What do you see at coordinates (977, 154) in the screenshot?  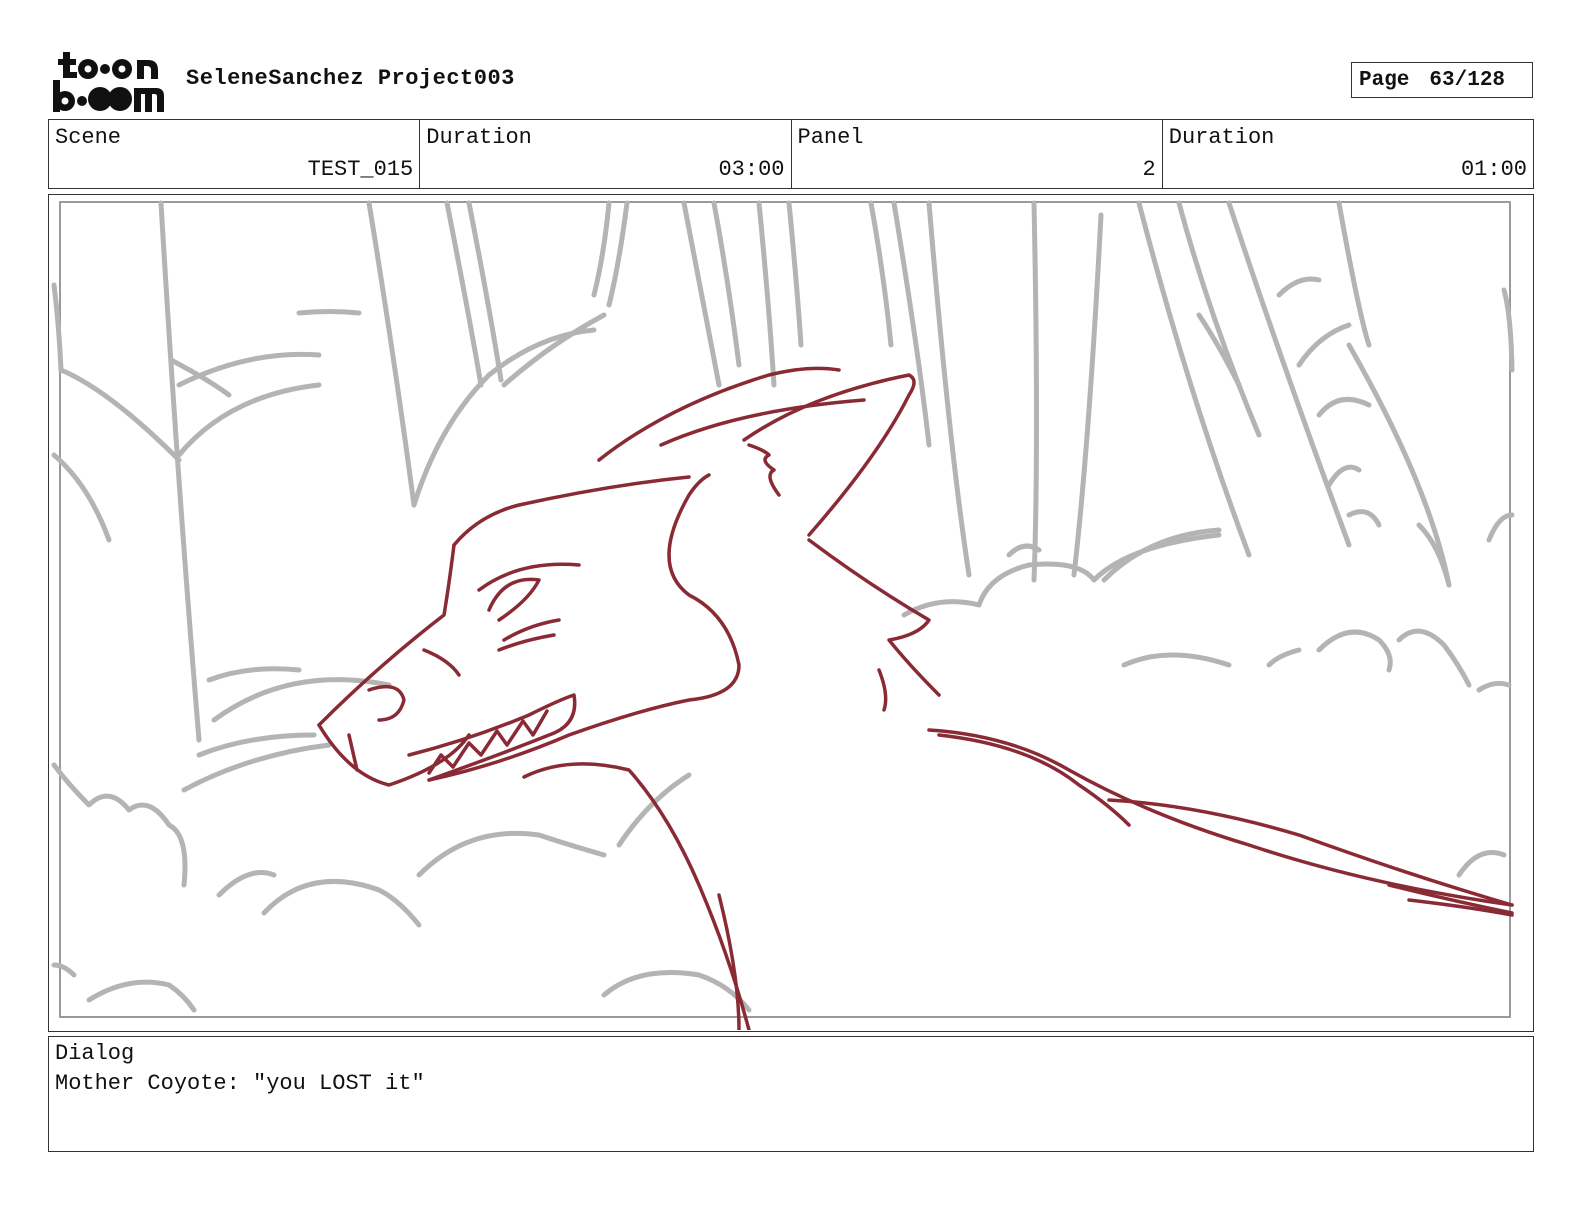 I see `panel-cell: Panel 2` at bounding box center [977, 154].